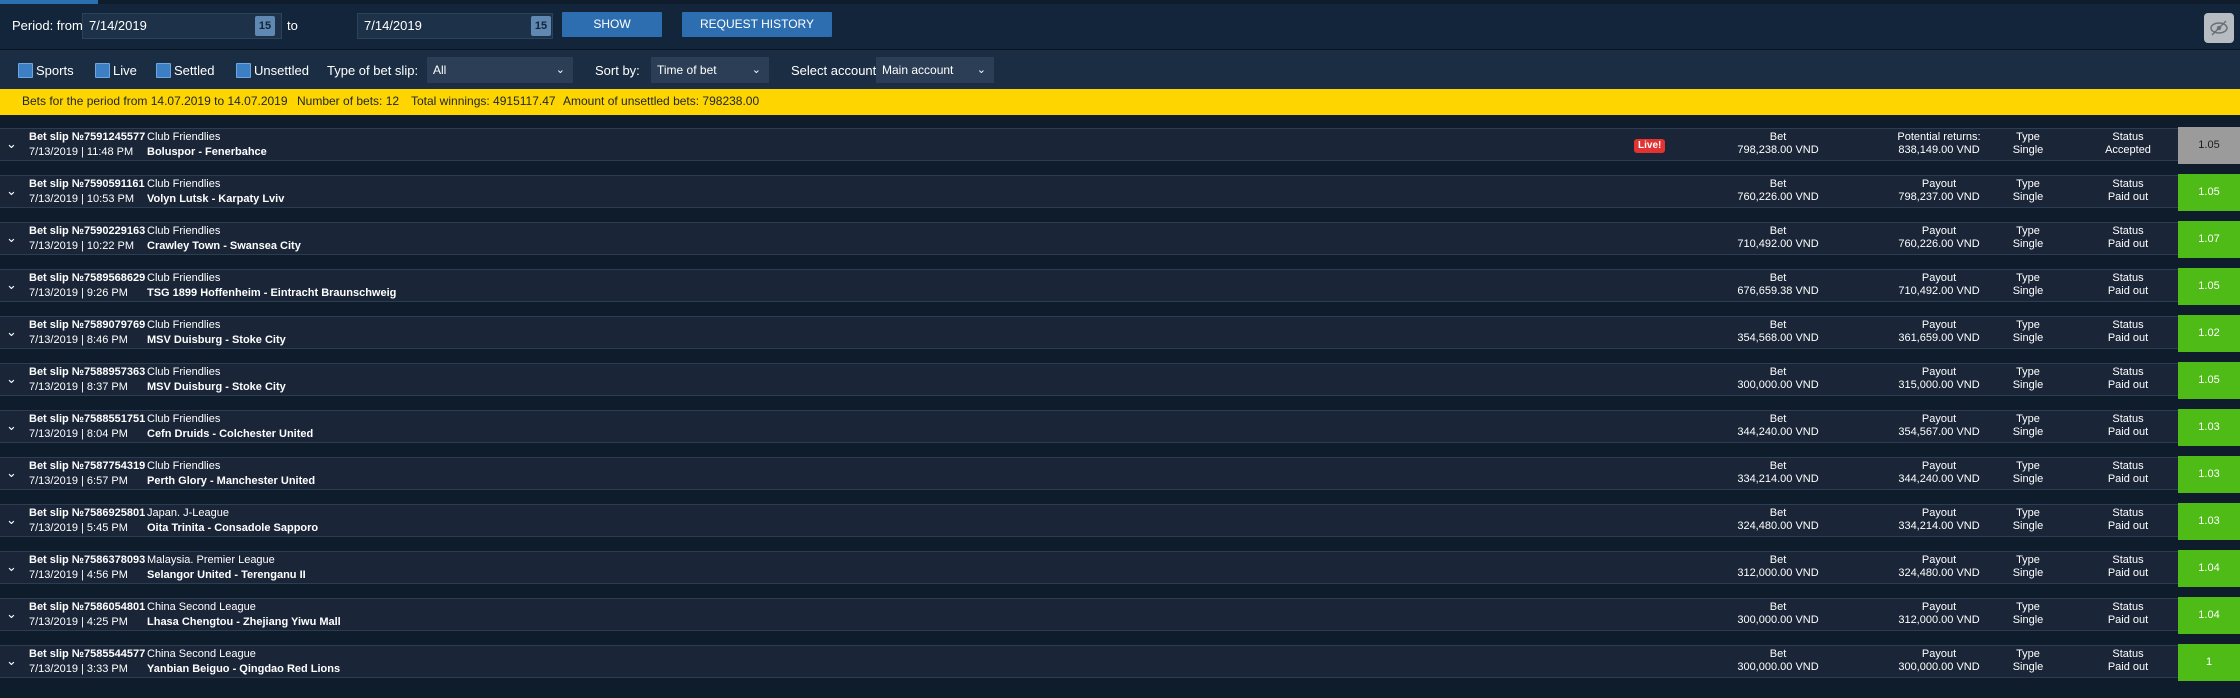 Image resolution: width=2240 pixels, height=698 pixels. I want to click on account-select: Main account ⌄, so click(935, 70).